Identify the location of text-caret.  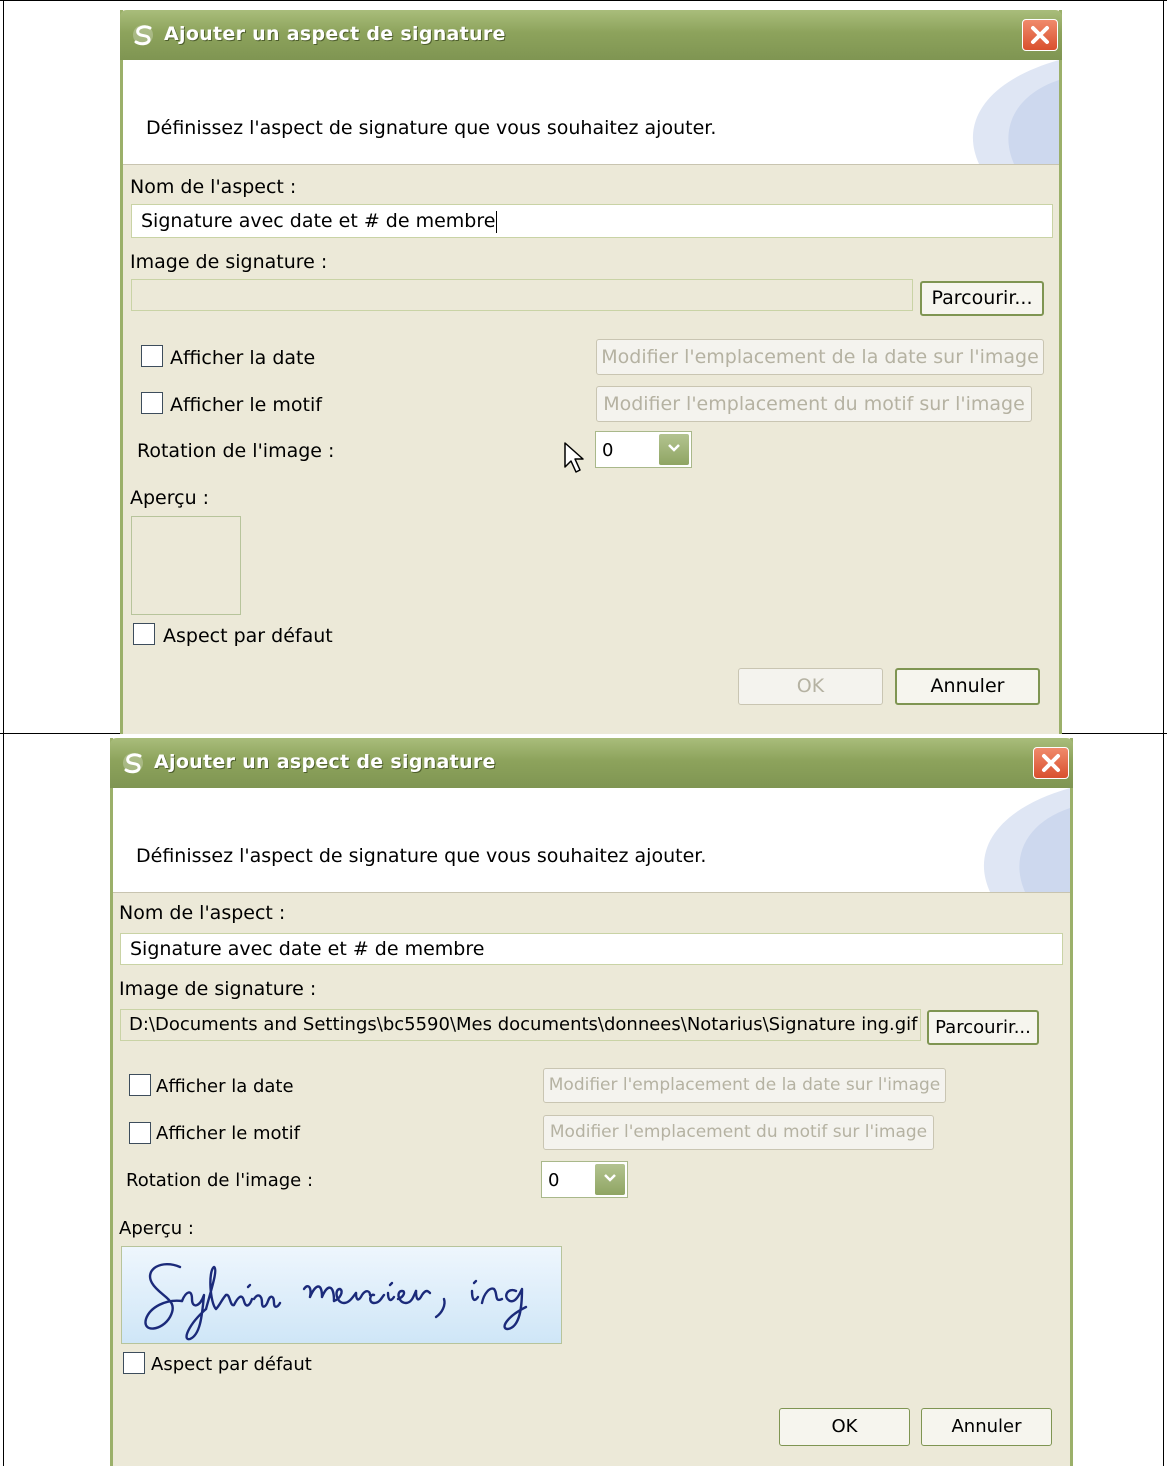
(497, 221).